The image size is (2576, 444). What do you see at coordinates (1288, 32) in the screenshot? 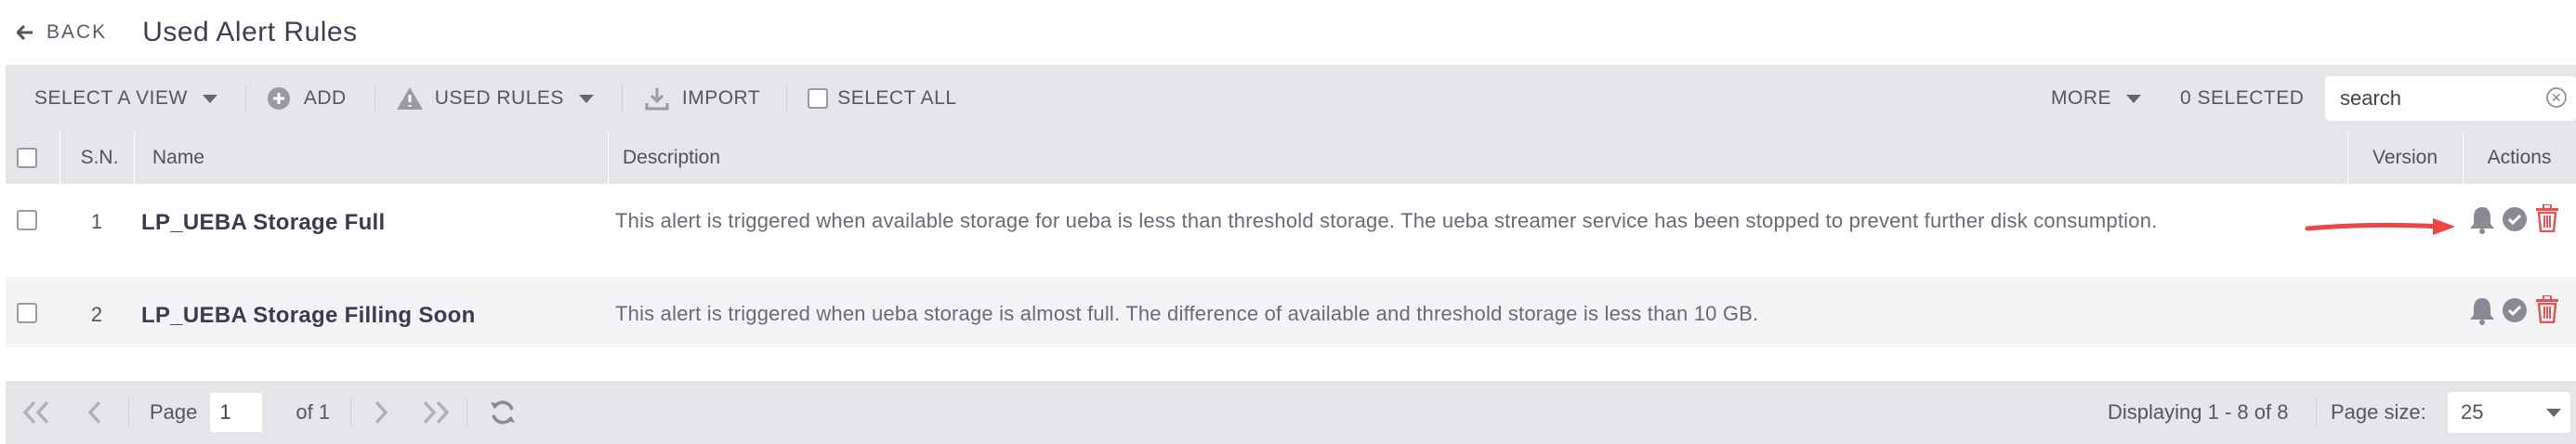
I see `top-bar: BACK Used Alert Rules` at bounding box center [1288, 32].